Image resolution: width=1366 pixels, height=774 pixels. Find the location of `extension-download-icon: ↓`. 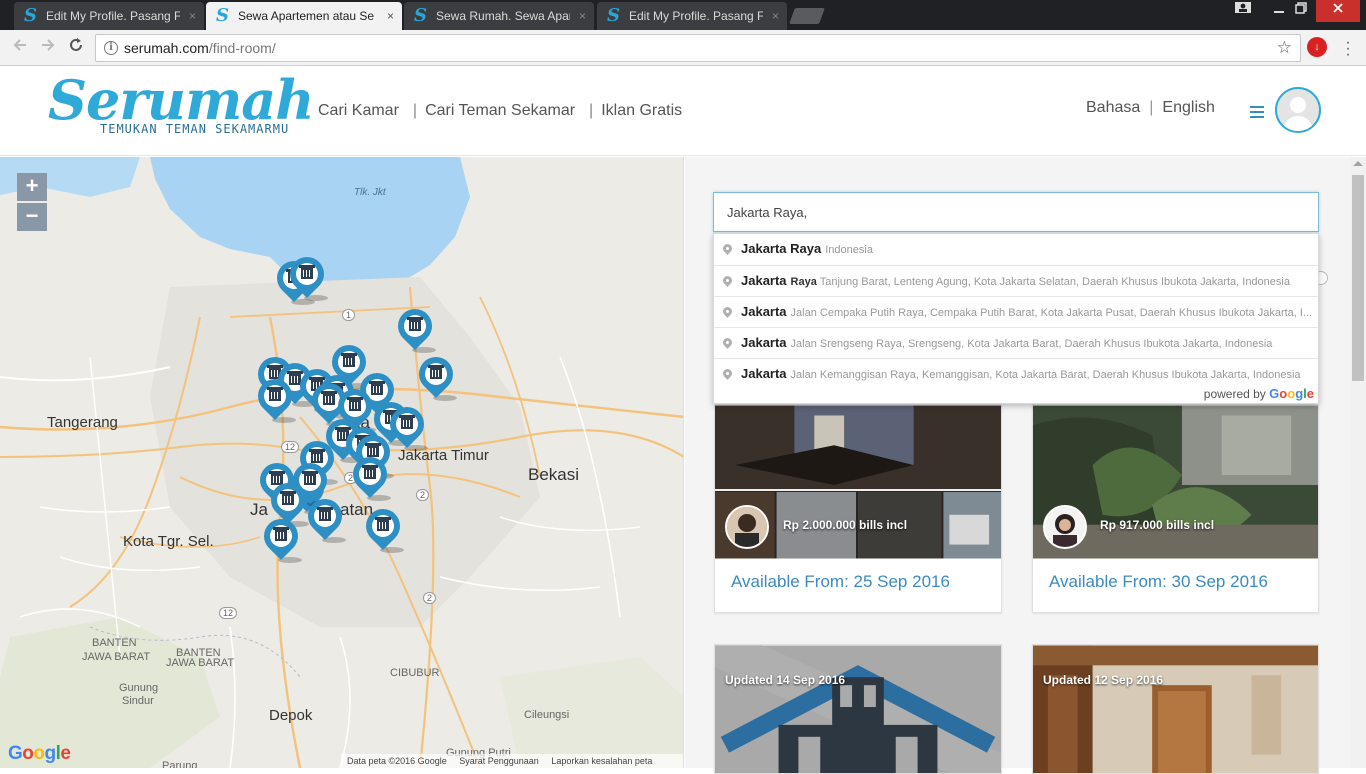

extension-download-icon: ↓ is located at coordinates (1317, 47).